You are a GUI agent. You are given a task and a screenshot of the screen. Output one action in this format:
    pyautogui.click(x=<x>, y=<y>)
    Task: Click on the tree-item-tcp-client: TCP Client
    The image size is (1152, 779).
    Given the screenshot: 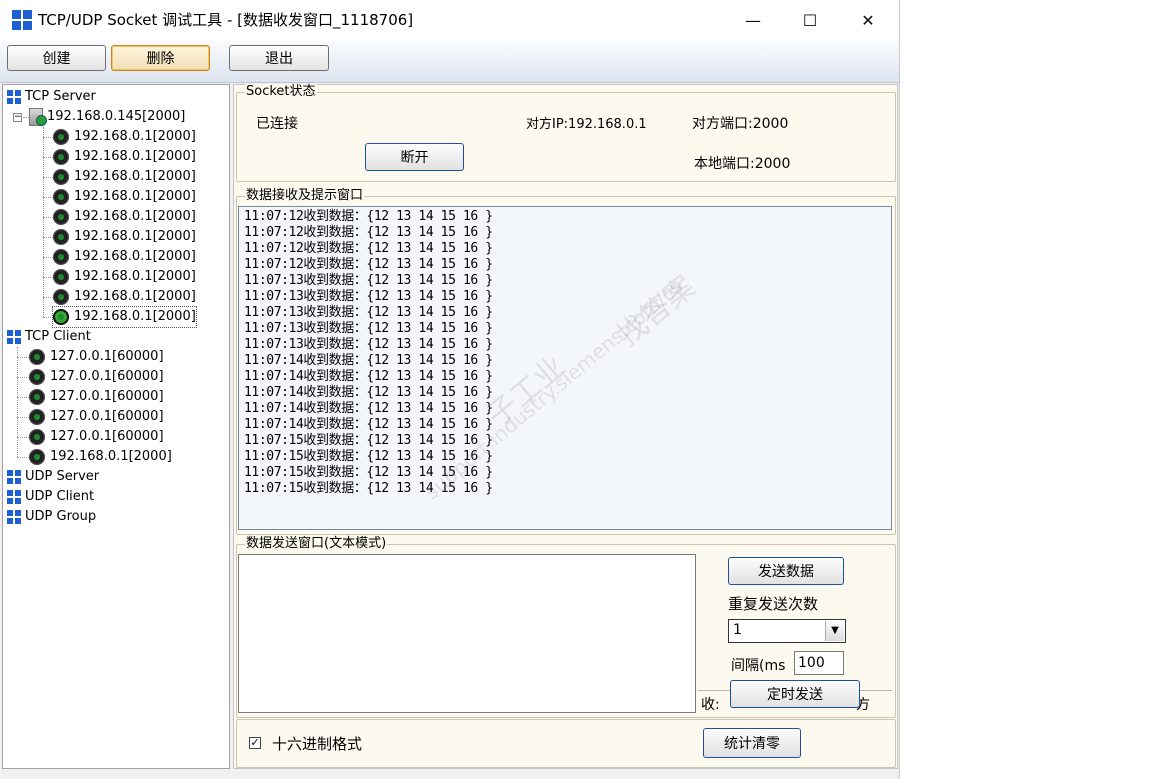 What is the action you would take?
    pyautogui.click(x=49, y=337)
    